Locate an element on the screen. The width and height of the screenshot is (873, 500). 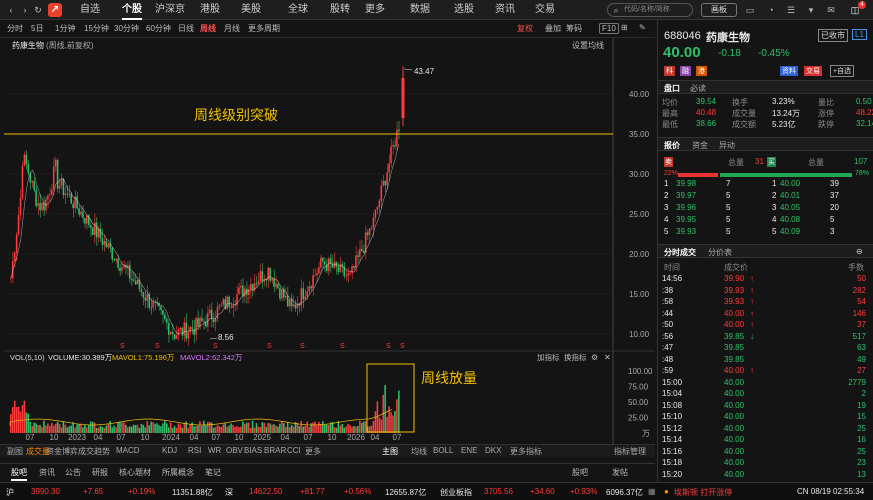
tick-arrow-icon: ↑ is located at coordinates (752, 301).